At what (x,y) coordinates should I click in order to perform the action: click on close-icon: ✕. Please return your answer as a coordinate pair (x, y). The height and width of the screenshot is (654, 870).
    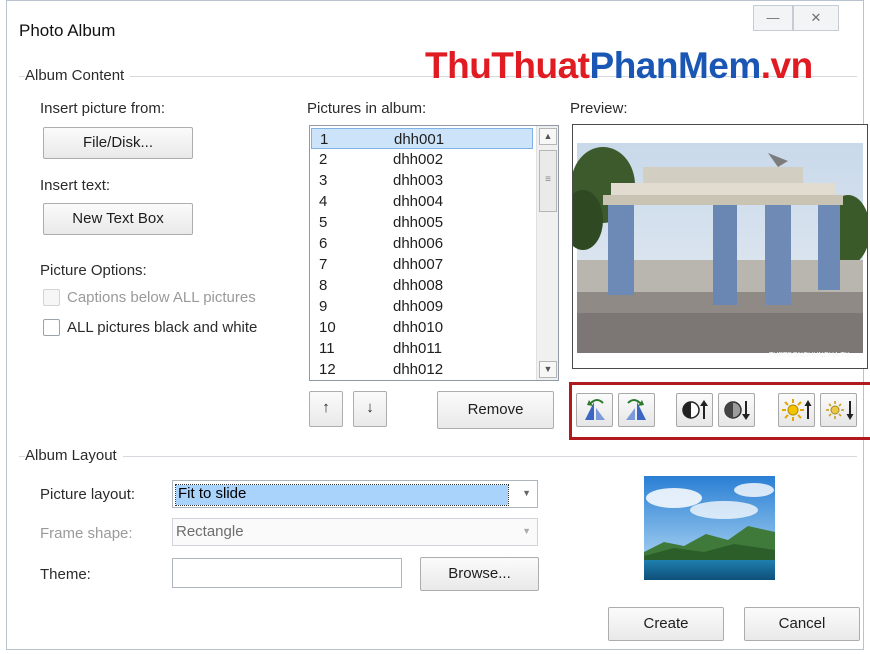
    Looking at the image, I should click on (816, 17).